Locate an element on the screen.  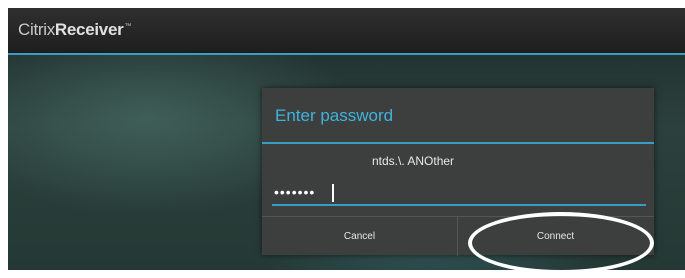
password-input is located at coordinates (459, 193).